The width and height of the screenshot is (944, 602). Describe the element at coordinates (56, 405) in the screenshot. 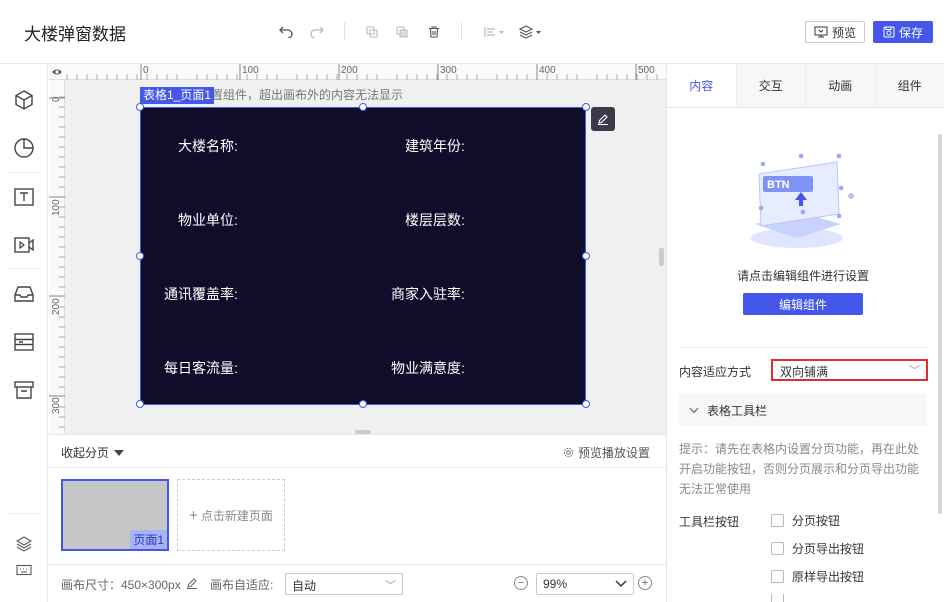

I see `ruler-label: 300` at that location.